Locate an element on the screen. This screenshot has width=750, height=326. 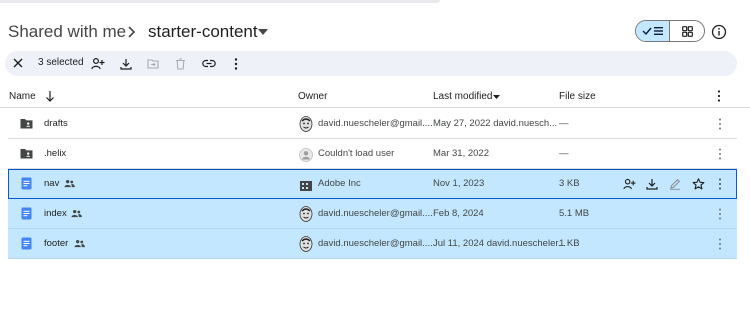
close-icon is located at coordinates (18, 63).